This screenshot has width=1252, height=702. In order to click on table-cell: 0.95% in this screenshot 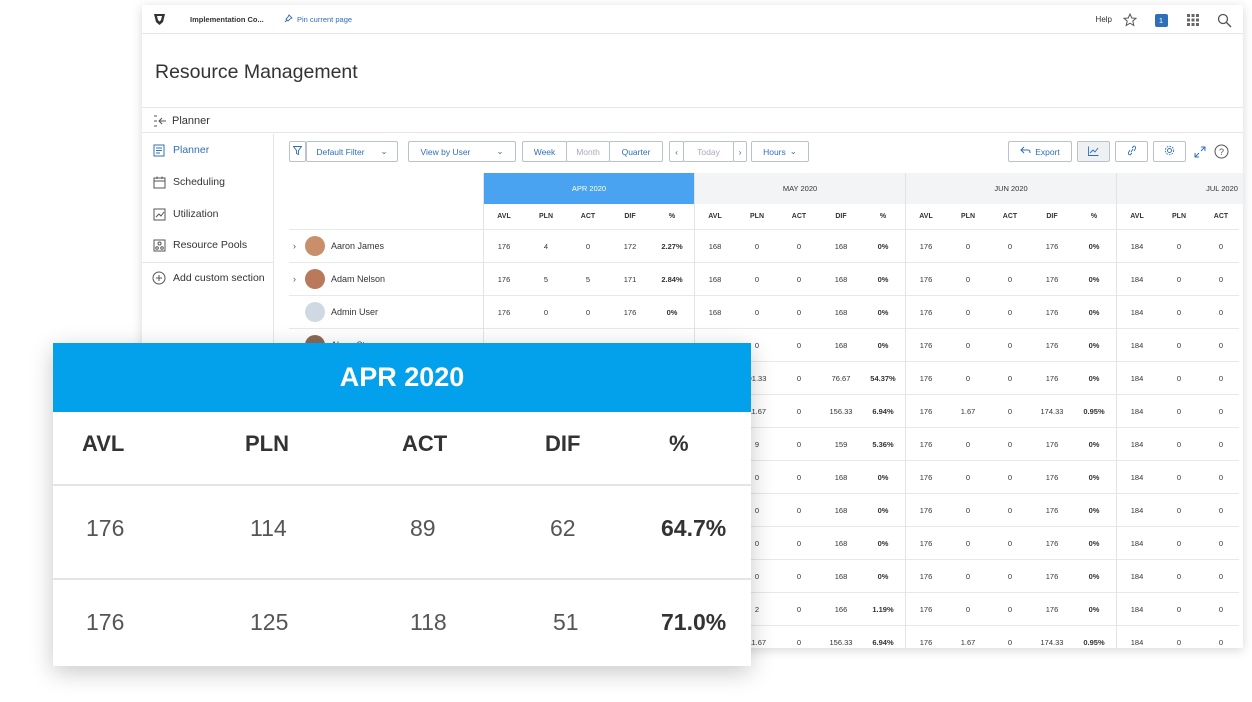, I will do `click(1094, 642)`.